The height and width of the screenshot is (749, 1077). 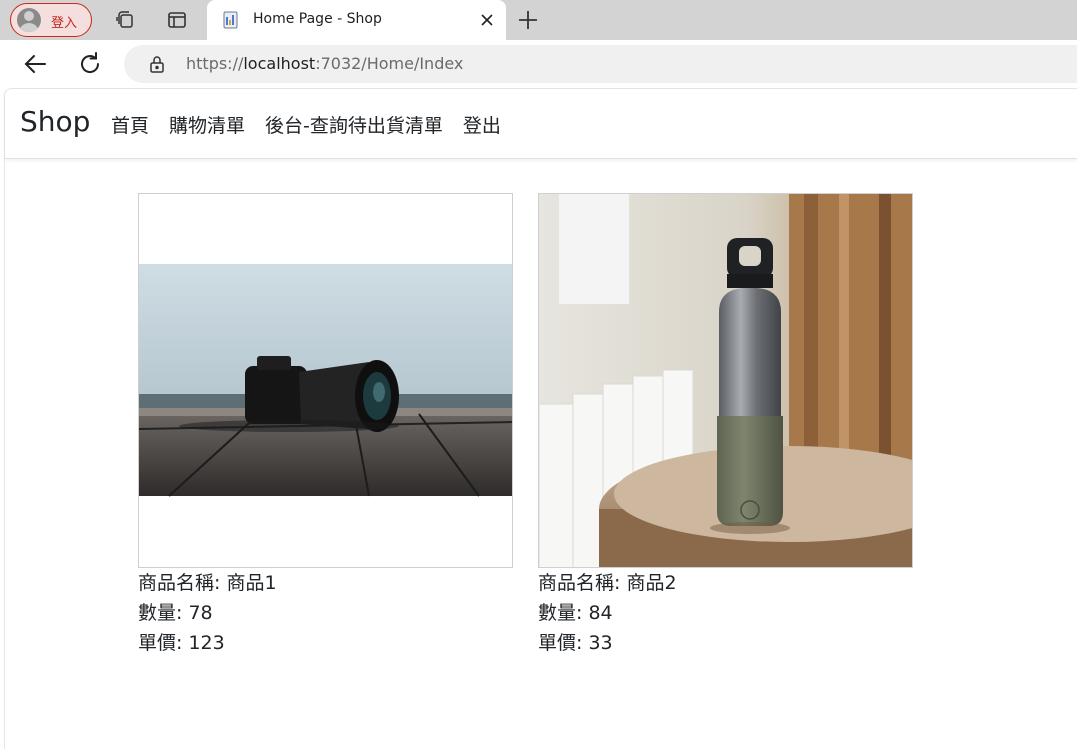 What do you see at coordinates (207, 124) in the screenshot?
I see `nav-link-shopping-list: 購物清單` at bounding box center [207, 124].